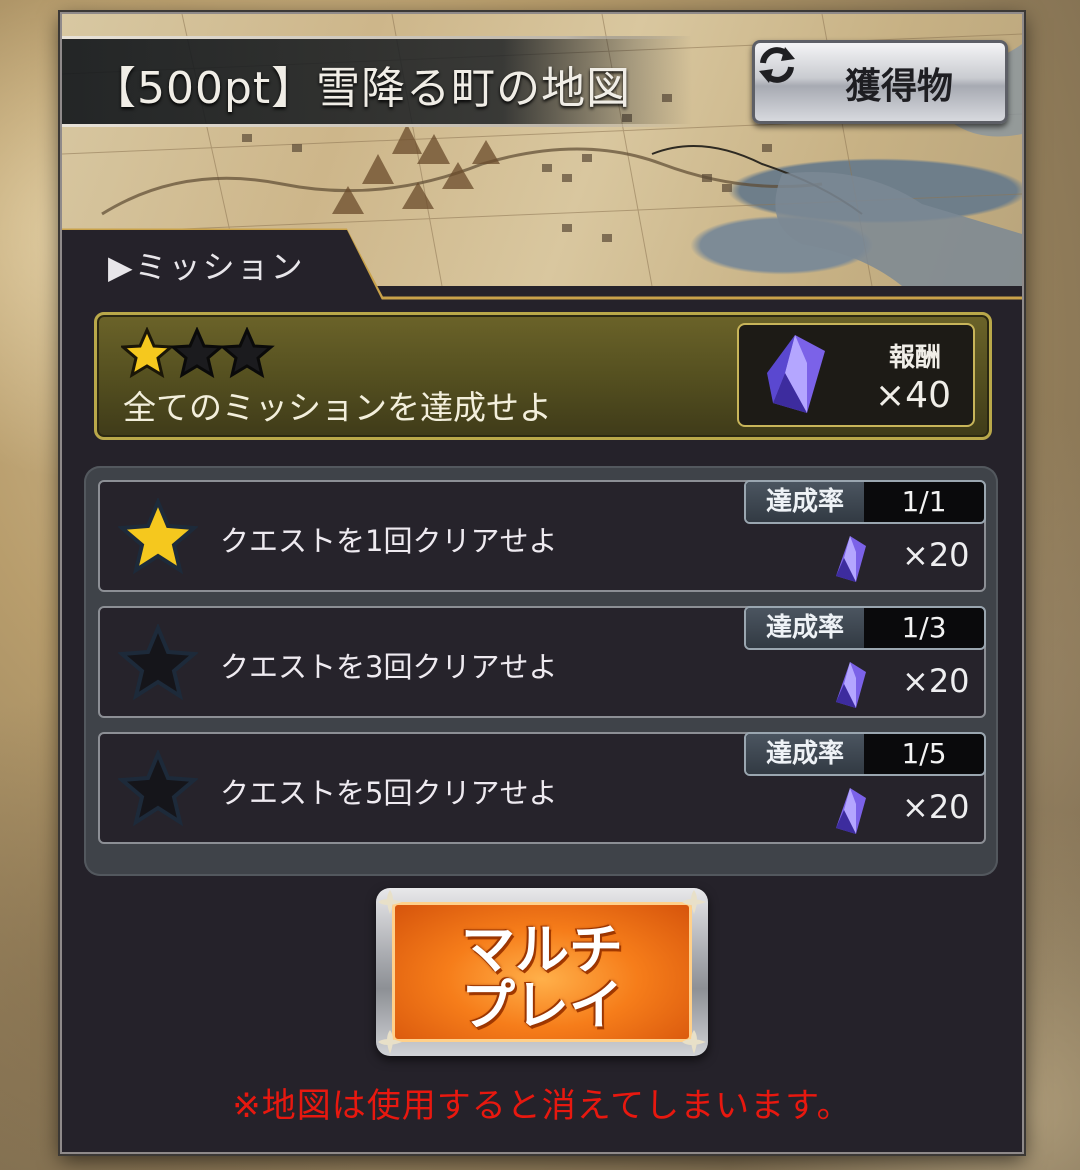 Image resolution: width=1080 pixels, height=1170 pixels. I want to click on progress-box: 達成率 1/5, so click(865, 754).